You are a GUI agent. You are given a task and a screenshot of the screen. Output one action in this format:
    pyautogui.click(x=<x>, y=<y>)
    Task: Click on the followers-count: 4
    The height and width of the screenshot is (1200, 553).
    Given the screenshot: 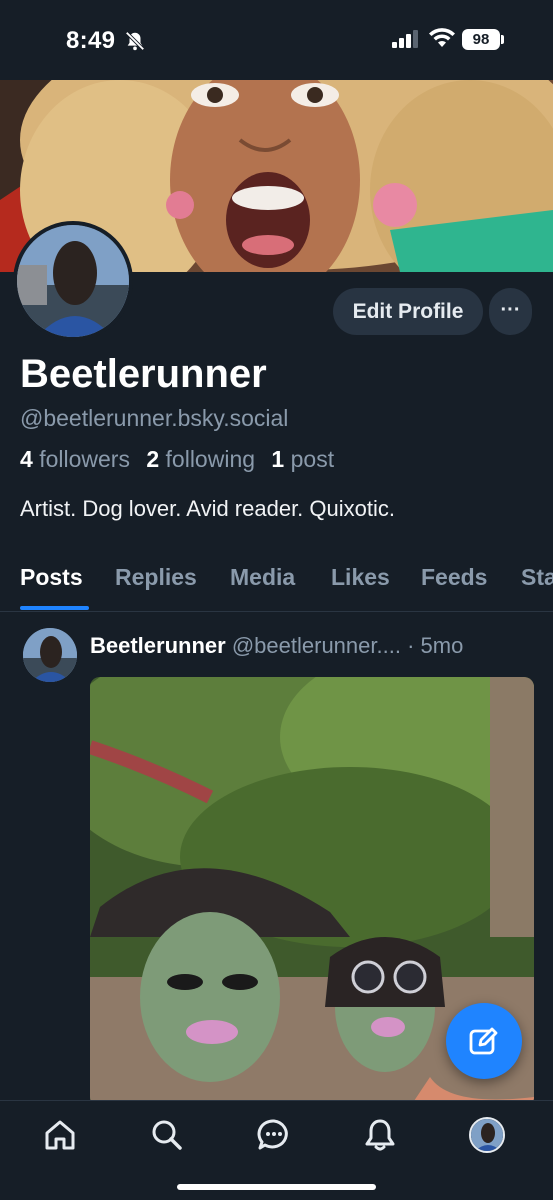 What is the action you would take?
    pyautogui.click(x=26, y=459)
    